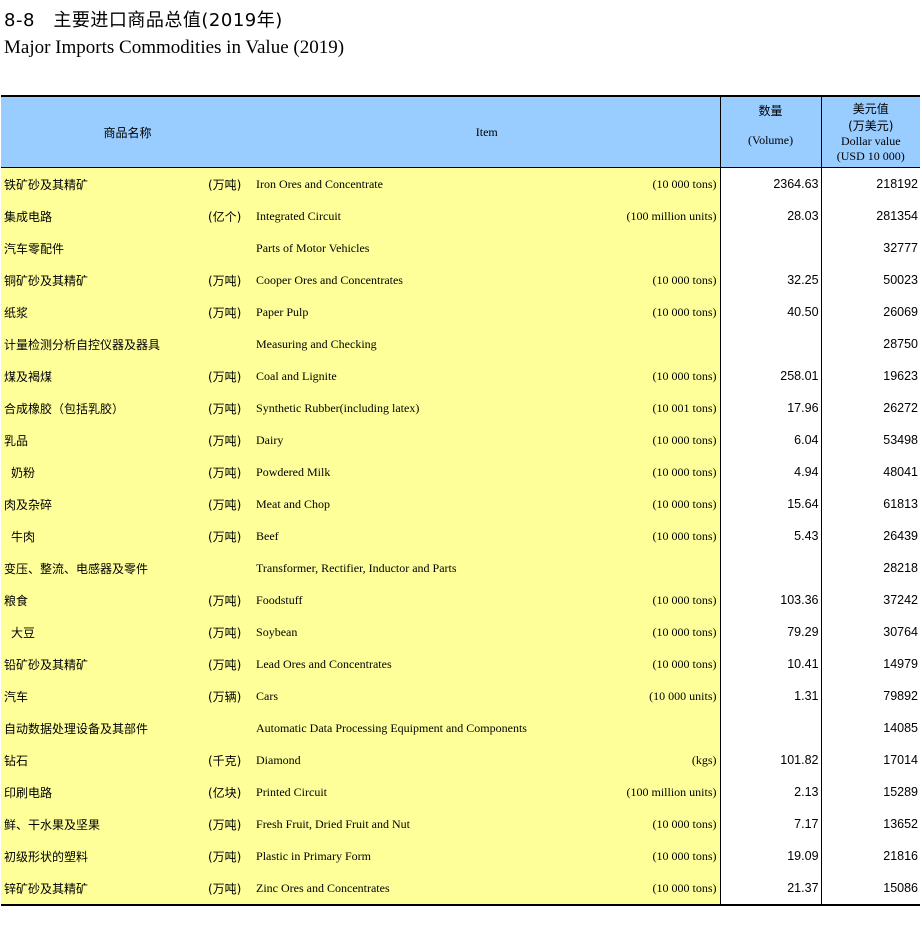 This screenshot has height=937, width=922. What do you see at coordinates (871, 536) in the screenshot?
I see `row-usd-value: 26439` at bounding box center [871, 536].